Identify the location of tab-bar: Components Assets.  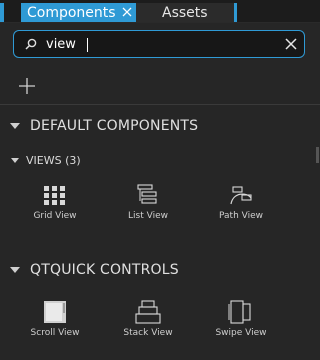
(160, 11).